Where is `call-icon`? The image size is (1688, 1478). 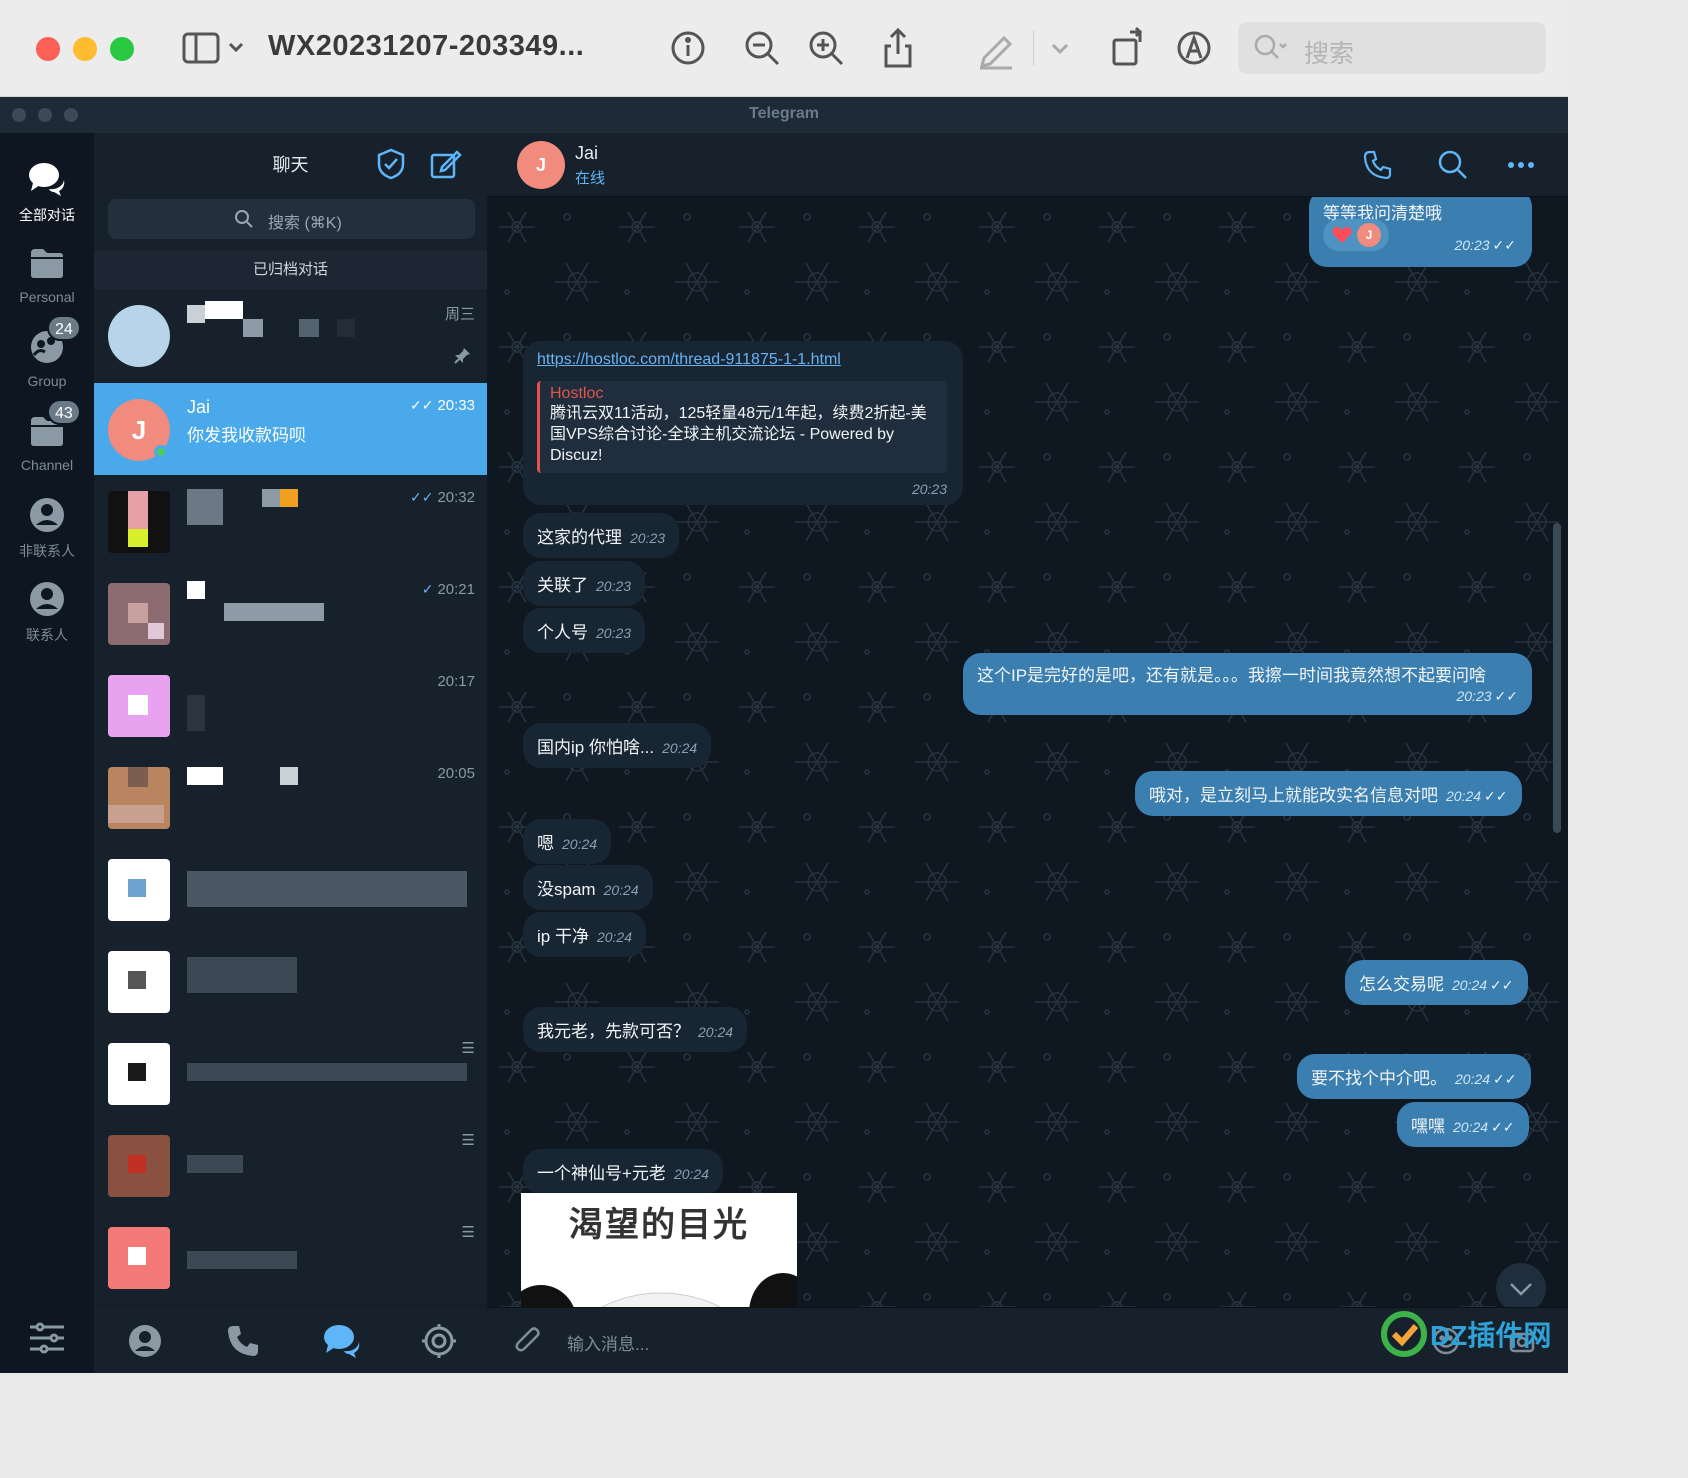
call-icon is located at coordinates (1378, 165).